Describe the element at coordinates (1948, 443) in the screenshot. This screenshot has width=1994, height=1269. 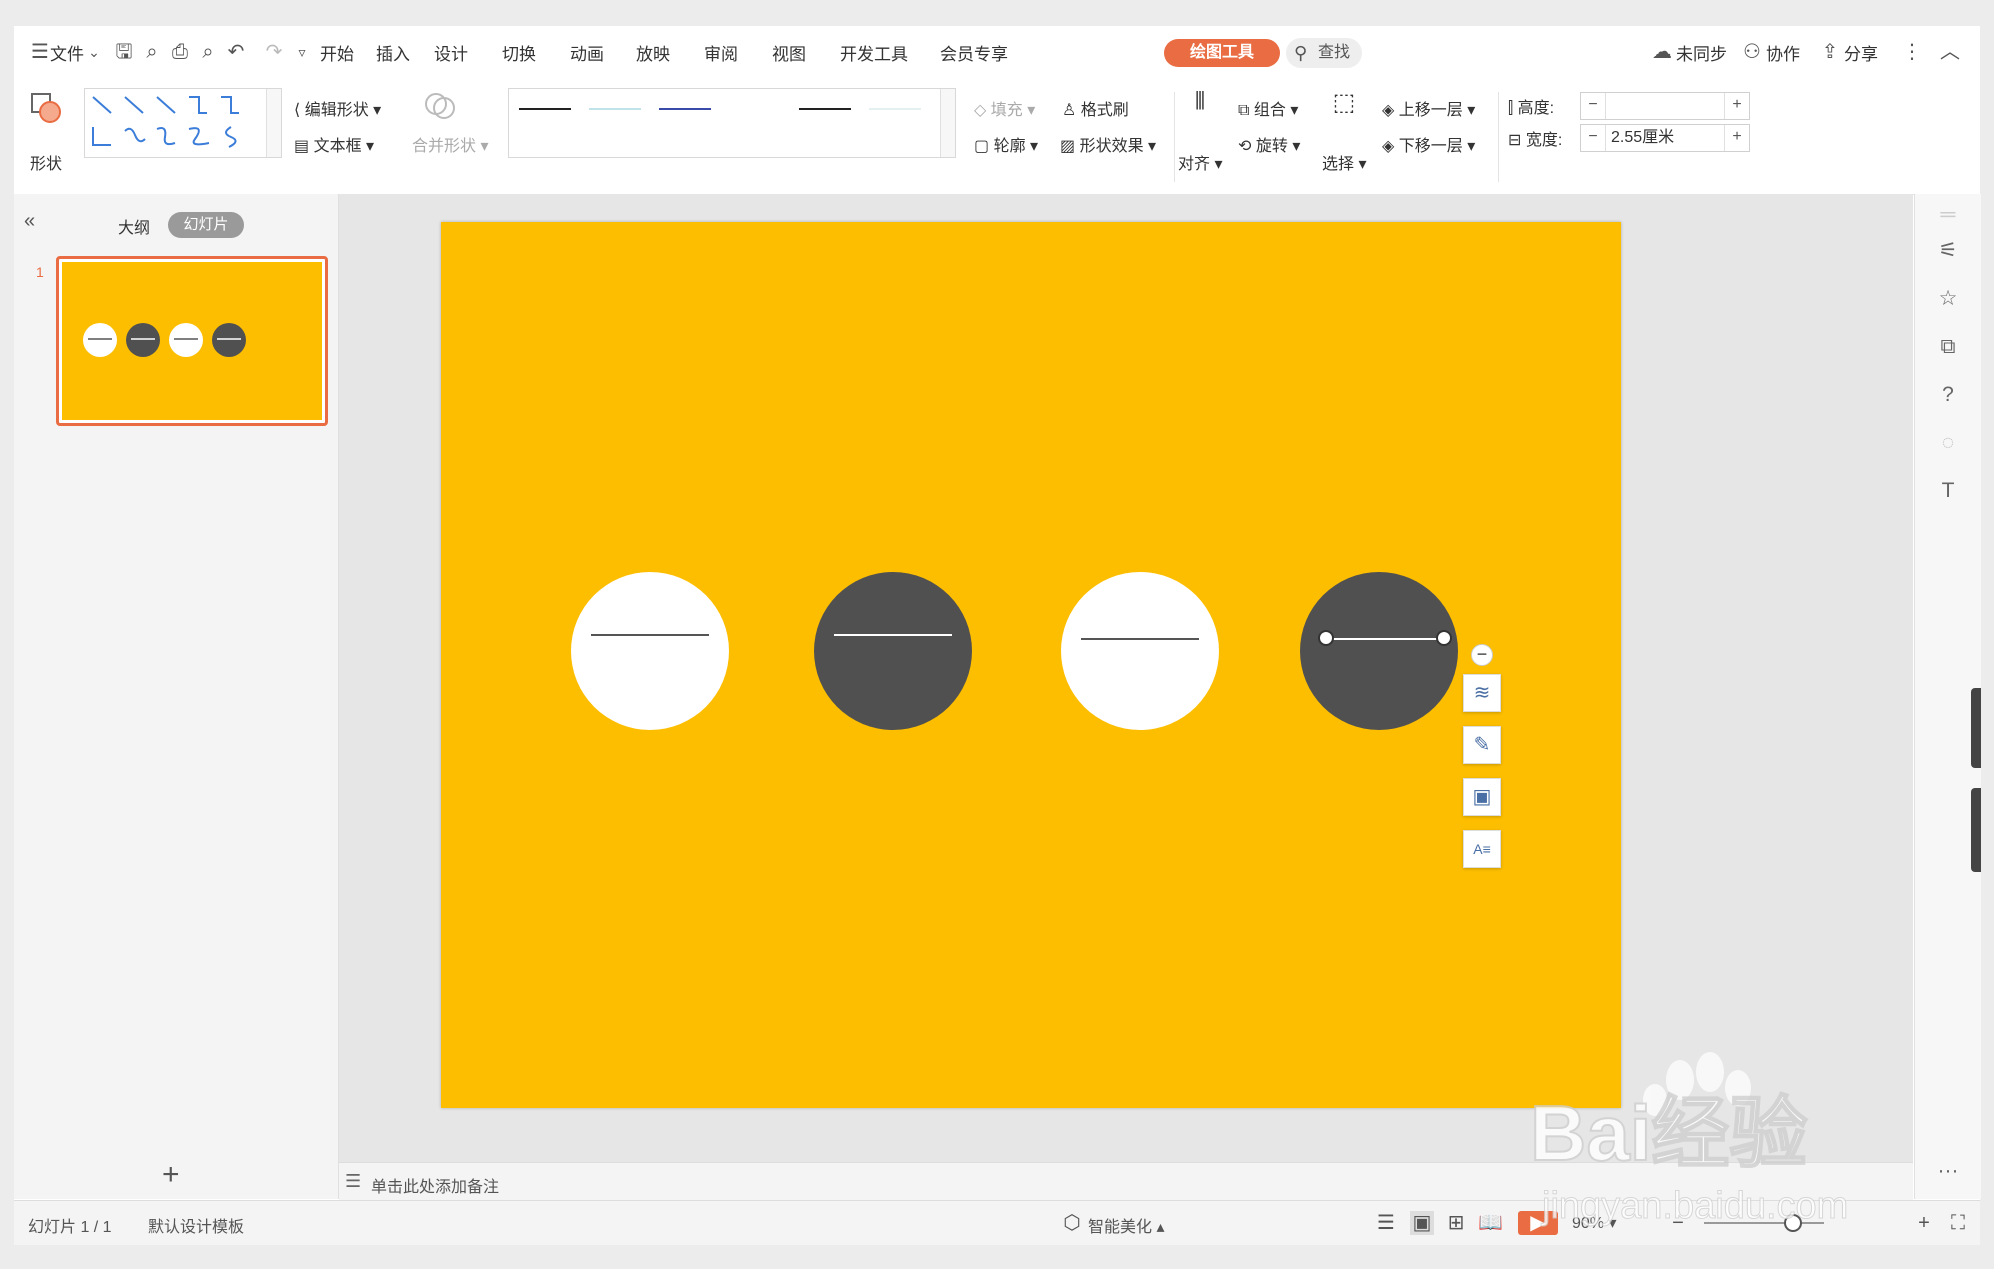
I see `lightbulb-icon: ◌` at that location.